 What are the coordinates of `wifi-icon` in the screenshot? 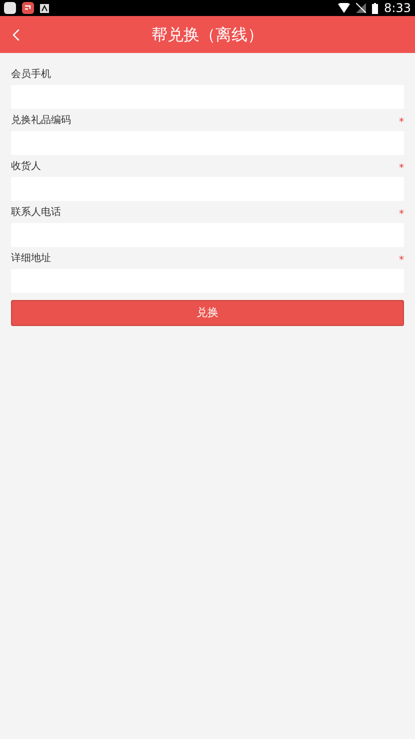 It's located at (344, 8).